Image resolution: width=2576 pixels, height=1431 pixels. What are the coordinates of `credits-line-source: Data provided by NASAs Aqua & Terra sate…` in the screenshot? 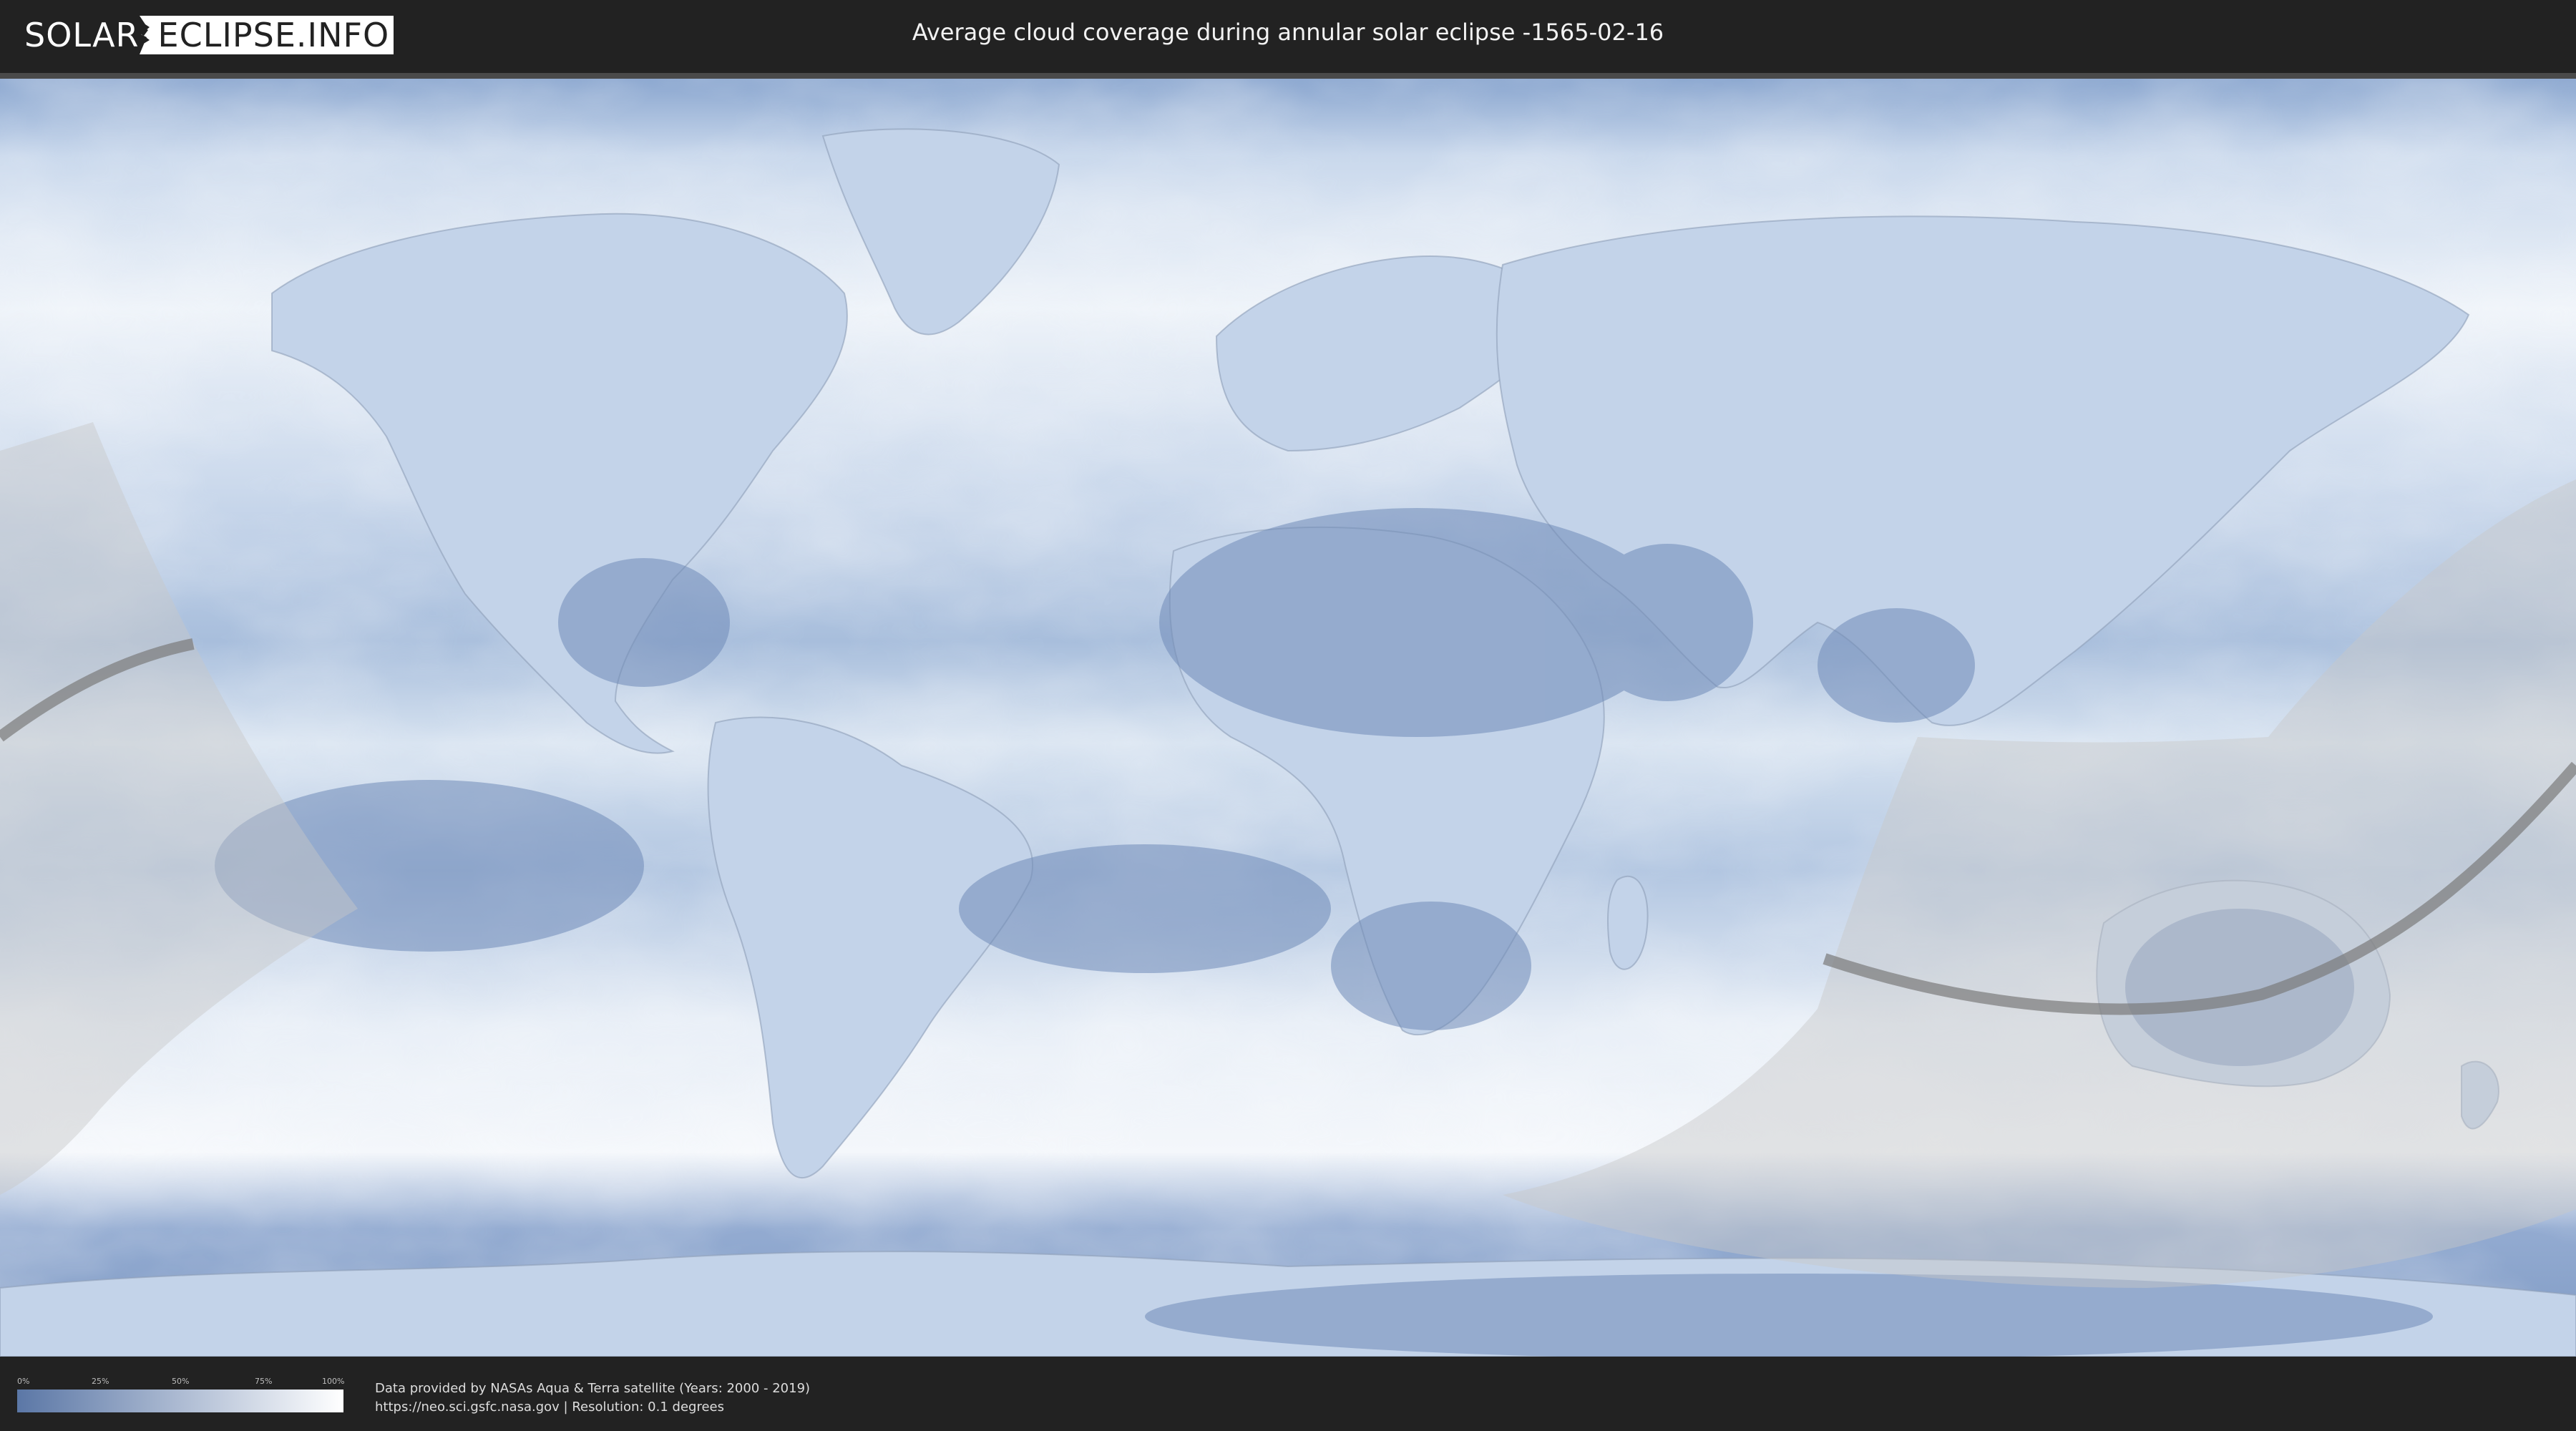 It's located at (593, 1388).